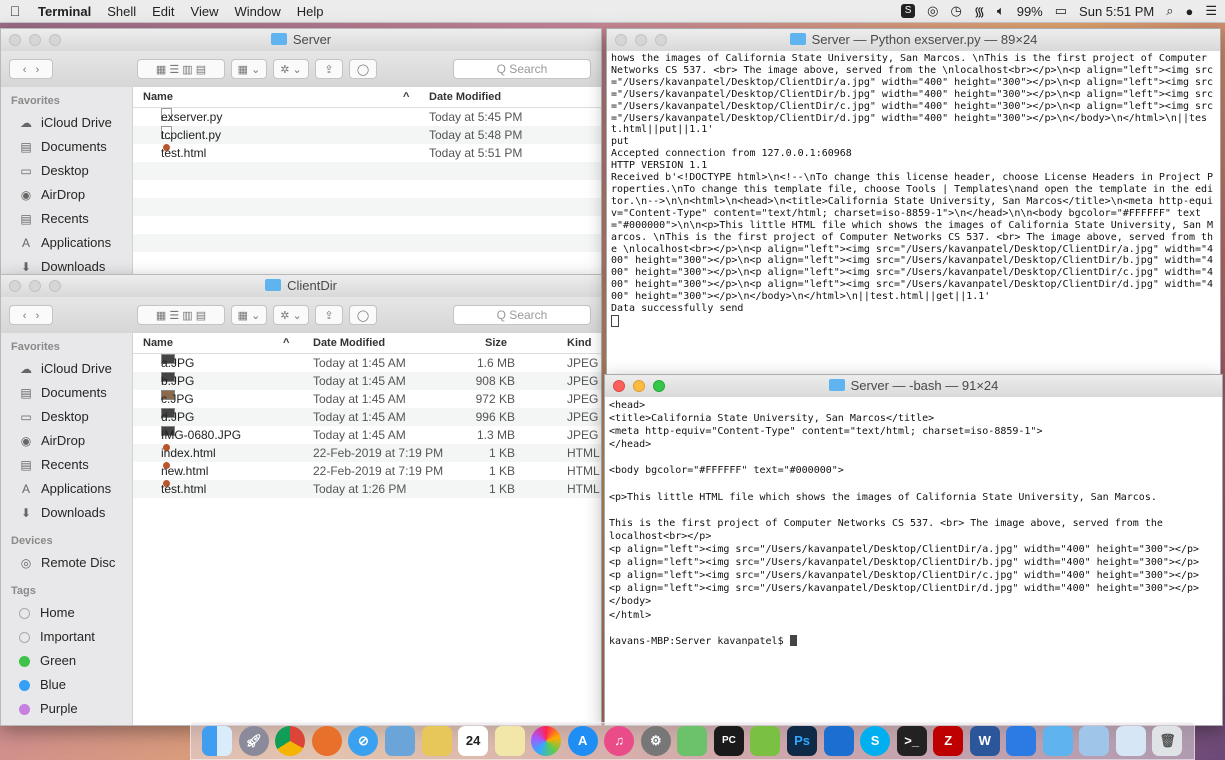 The height and width of the screenshot is (760, 1225). Describe the element at coordinates (913, 40) in the screenshot. I see `window-titlebar: Server — Python exserver.py — 89×24` at that location.